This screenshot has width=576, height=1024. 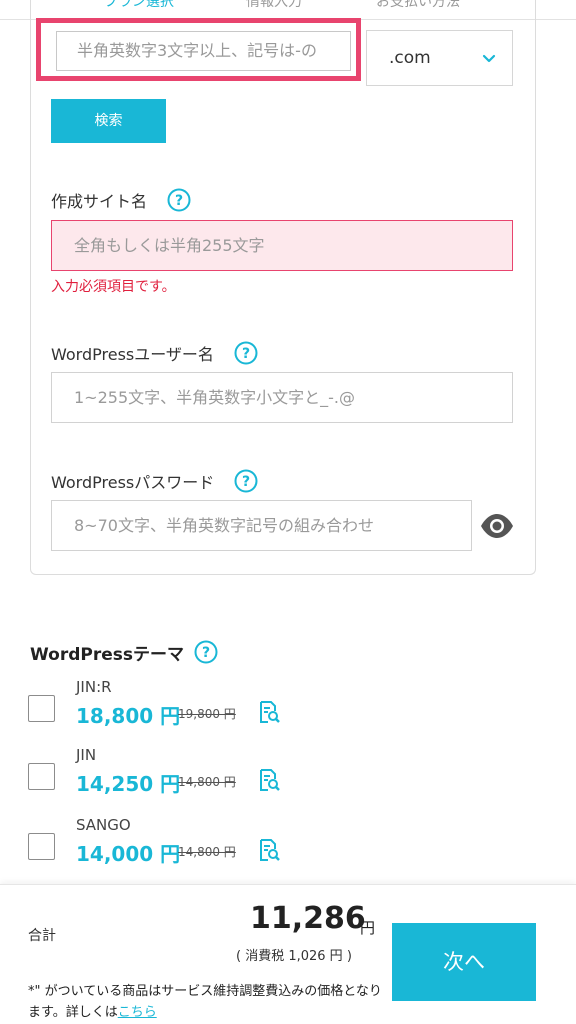 I want to click on domain-highlight: 半角英数字3文字以上、記号は-の, so click(x=198, y=49).